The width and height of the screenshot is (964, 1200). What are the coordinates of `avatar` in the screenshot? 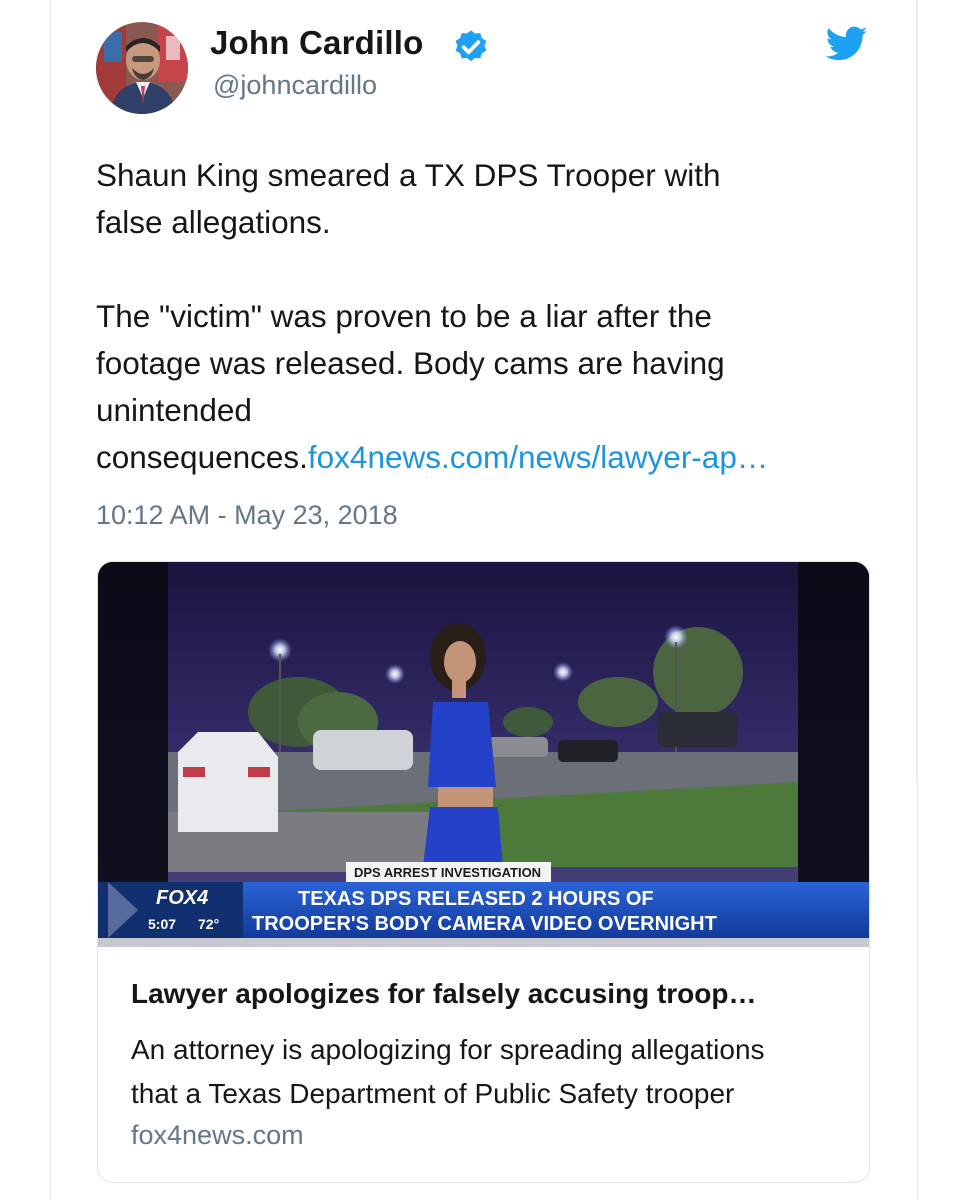 It's located at (142, 68).